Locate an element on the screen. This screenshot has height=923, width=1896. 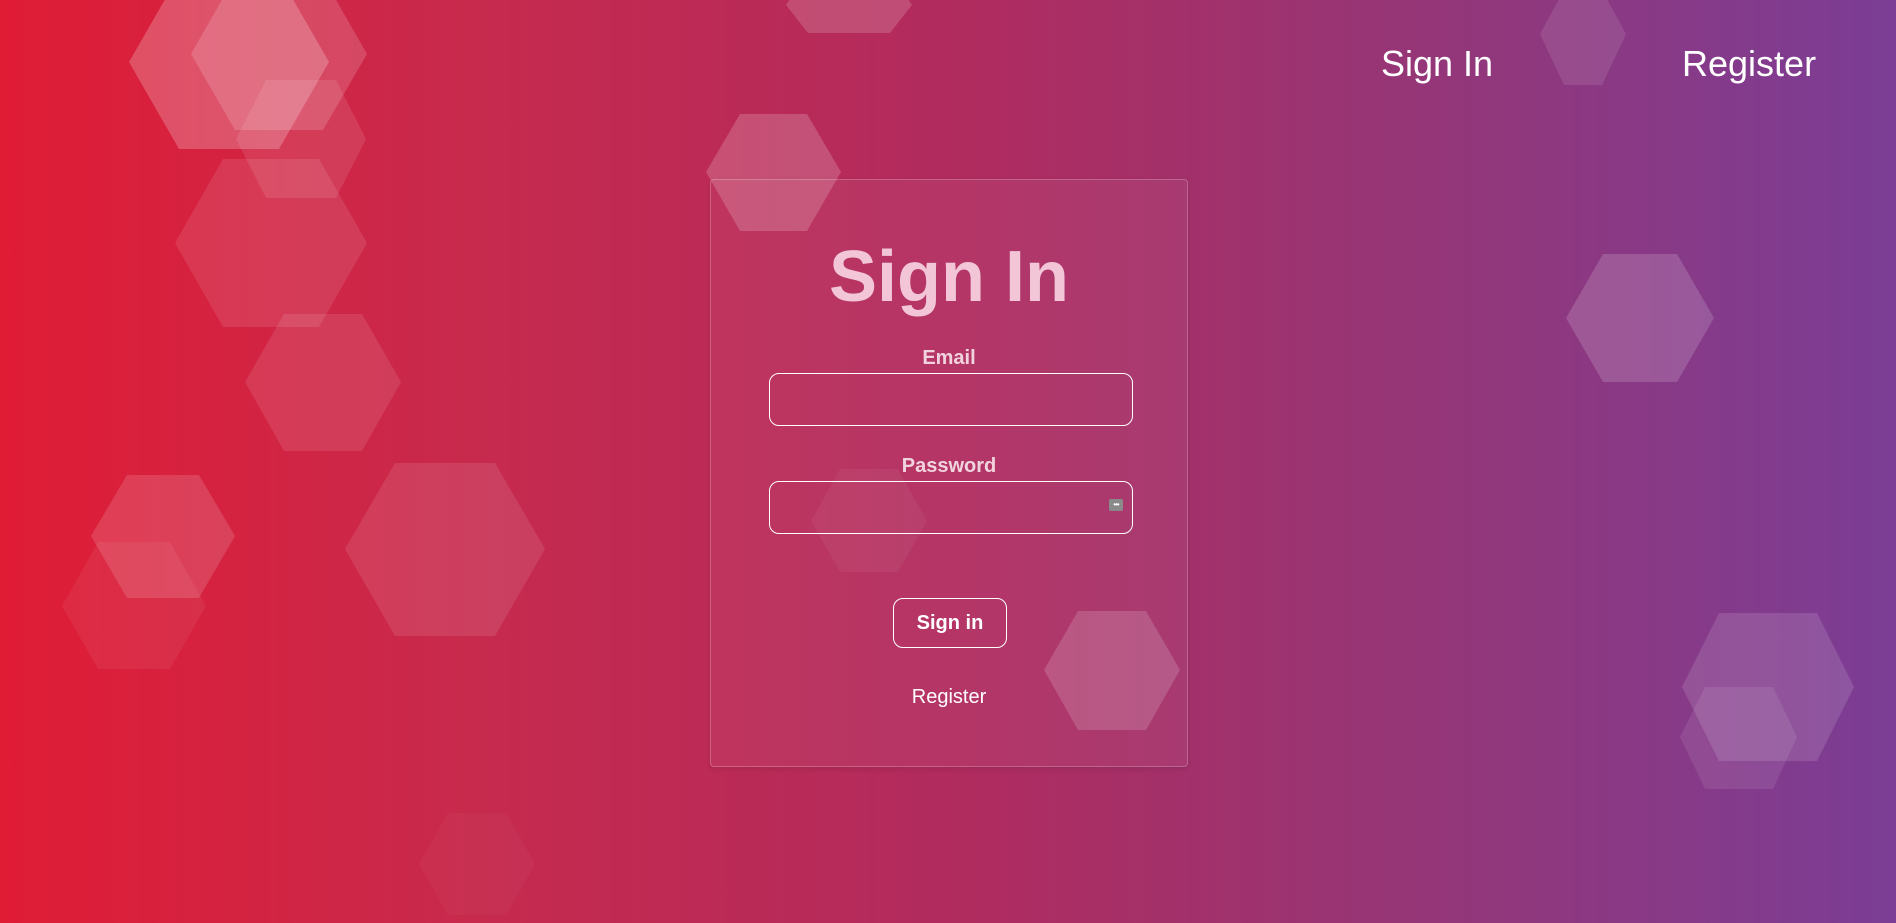
password-label: Password is located at coordinates (949, 466).